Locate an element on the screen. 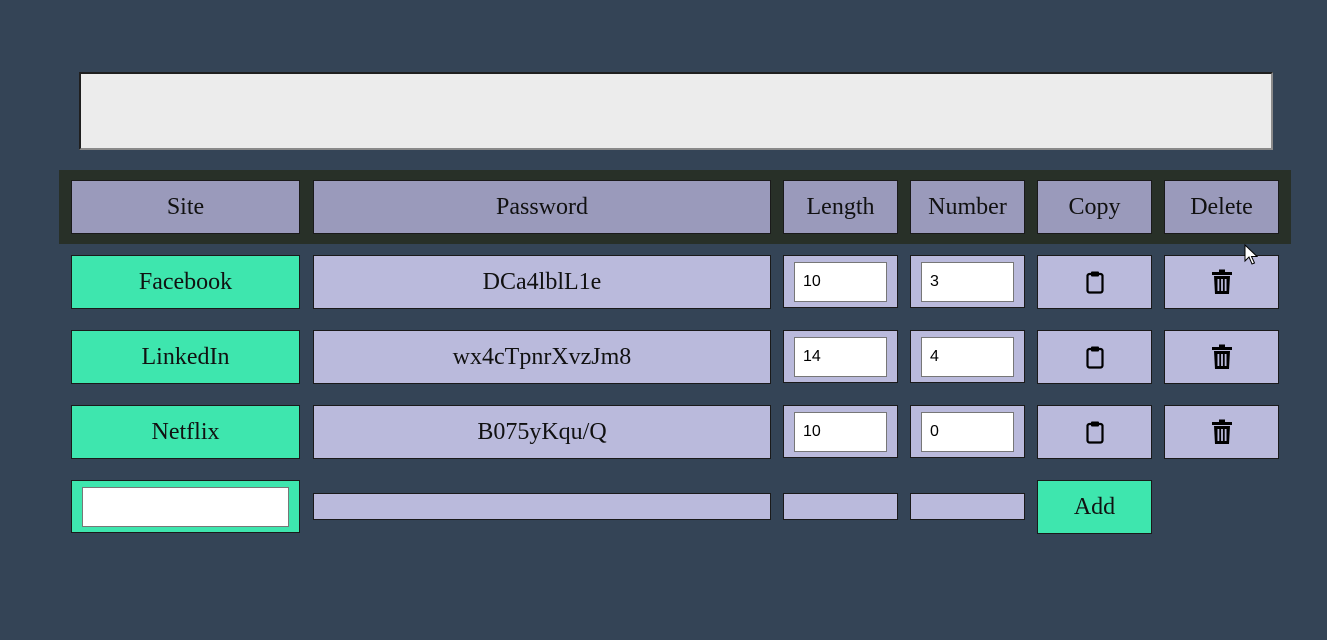  row-site: LinkedIn is located at coordinates (185, 357).